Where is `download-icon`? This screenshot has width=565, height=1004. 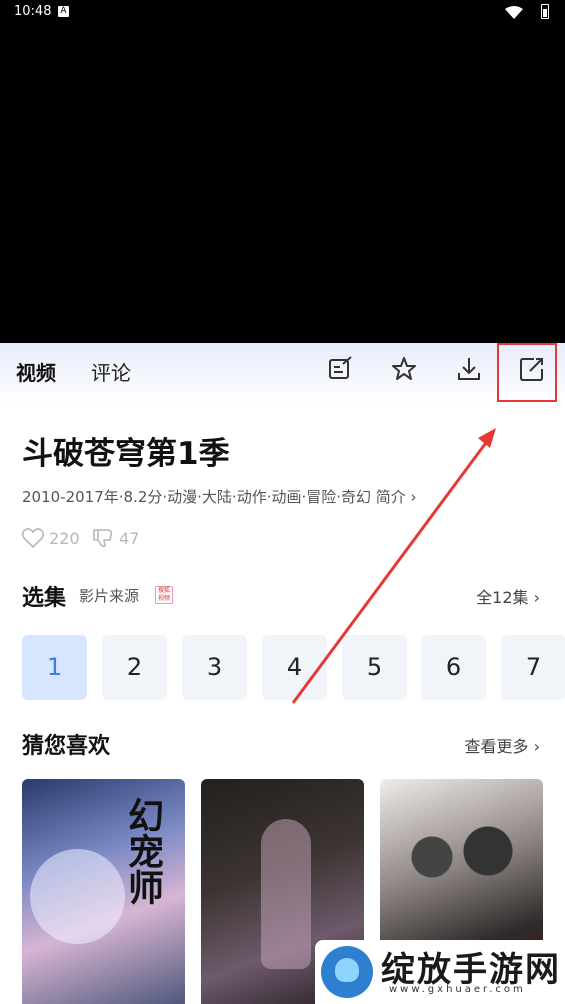 download-icon is located at coordinates (471, 371).